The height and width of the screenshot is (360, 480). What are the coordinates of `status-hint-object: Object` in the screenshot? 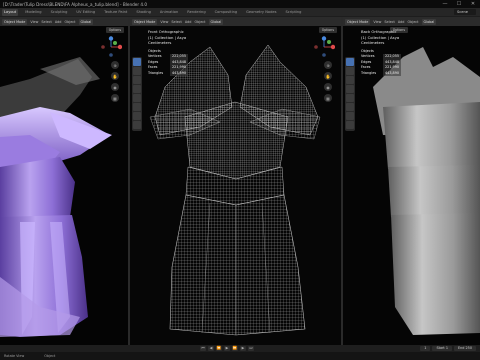 It's located at (50, 356).